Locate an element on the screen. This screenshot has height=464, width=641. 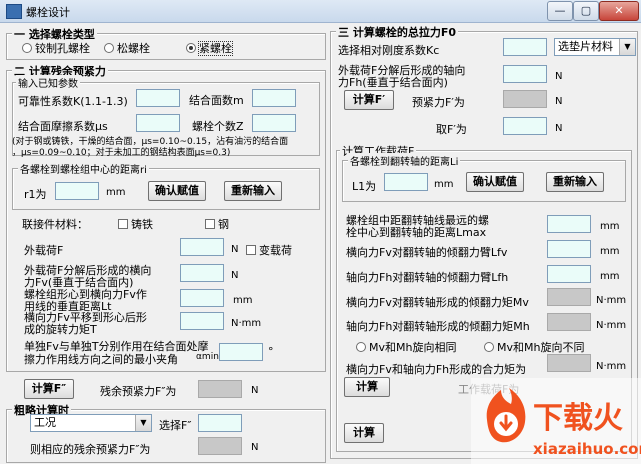
gasket-material-select: 选垫片材料 ▼ is located at coordinates (595, 47).